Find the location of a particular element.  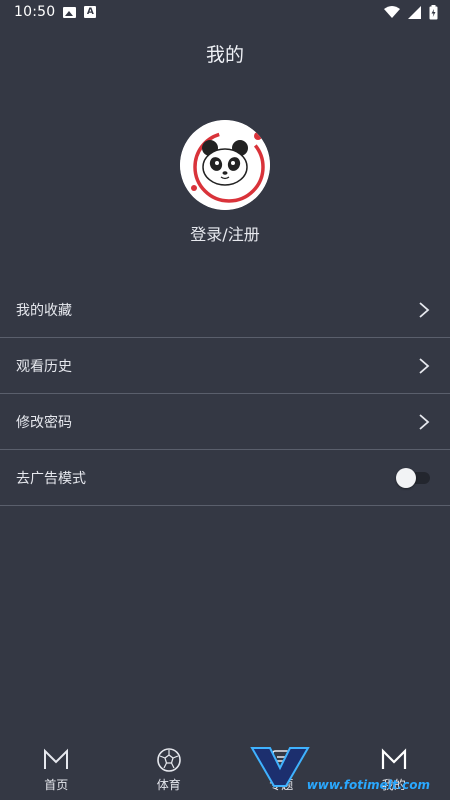

ad-free-toggle is located at coordinates (413, 477).